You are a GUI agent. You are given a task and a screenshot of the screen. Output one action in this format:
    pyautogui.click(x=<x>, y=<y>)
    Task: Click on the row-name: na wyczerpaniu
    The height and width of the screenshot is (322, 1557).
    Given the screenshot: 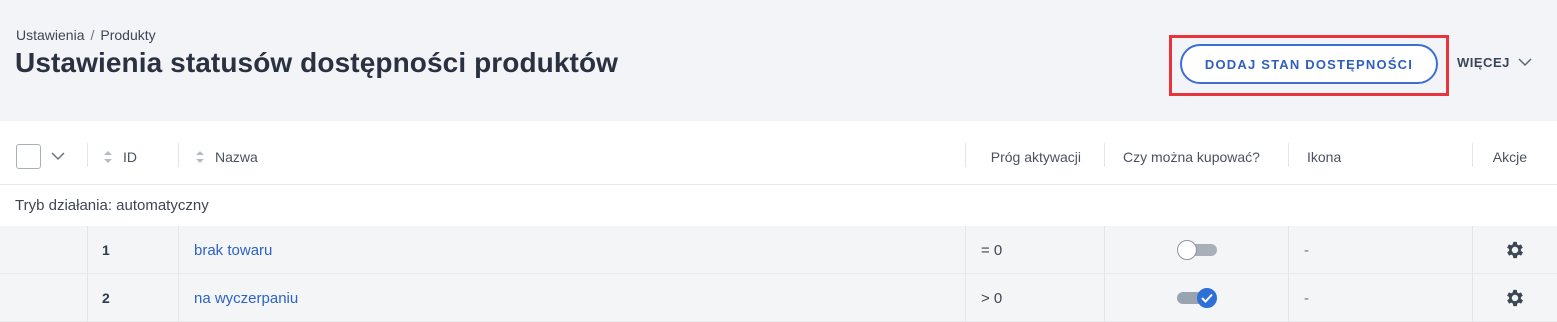 What is the action you would take?
    pyautogui.click(x=571, y=298)
    